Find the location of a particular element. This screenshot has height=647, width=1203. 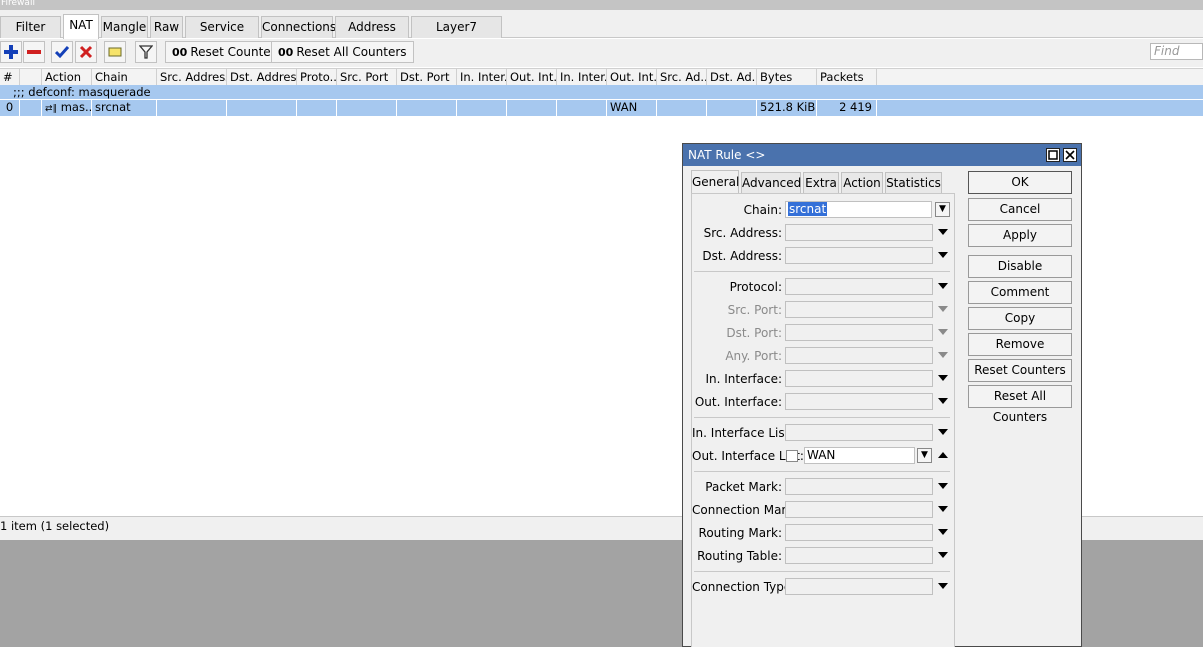

src-port-input is located at coordinates (859, 309).